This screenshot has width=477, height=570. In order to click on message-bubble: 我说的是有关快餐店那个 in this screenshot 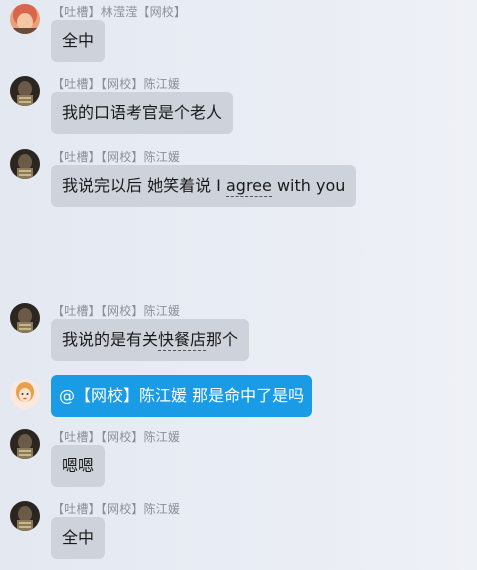, I will do `click(150, 340)`.